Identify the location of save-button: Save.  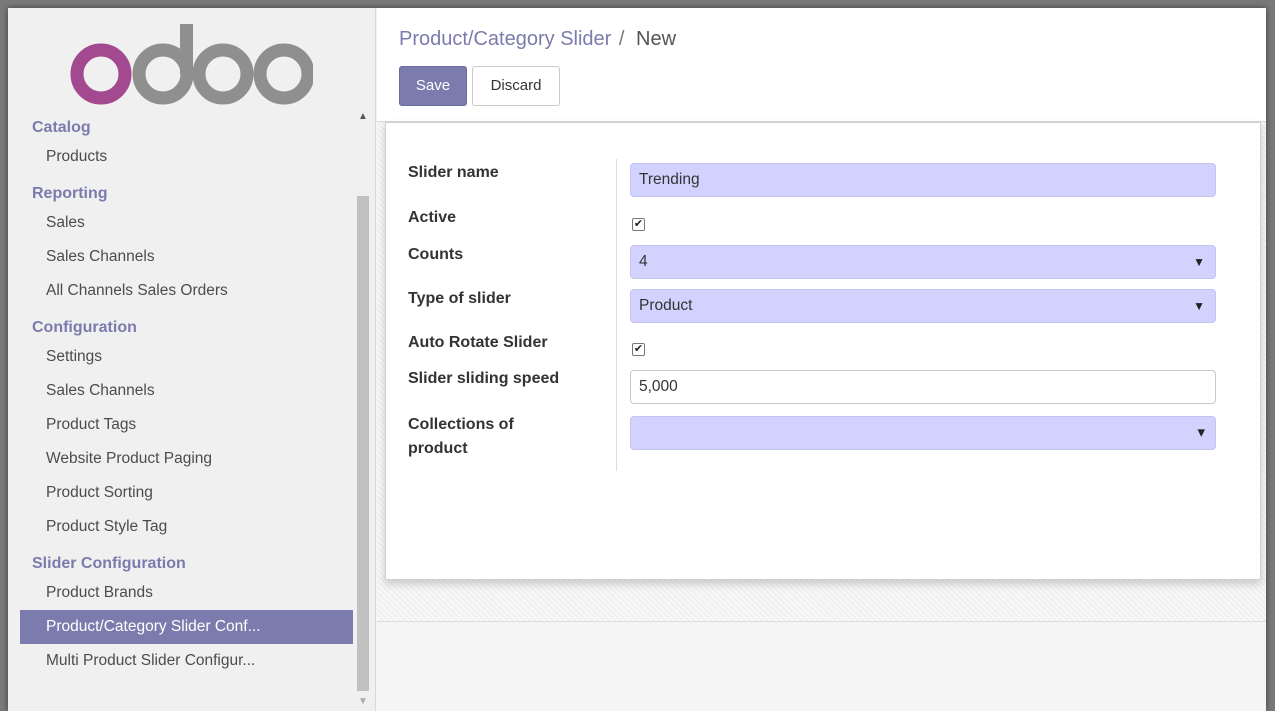
(433, 86).